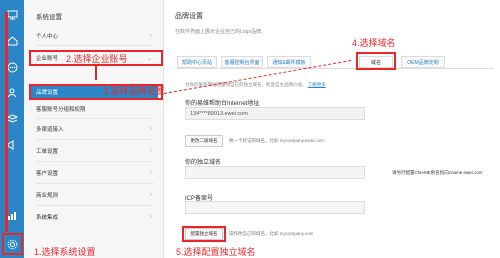 The image size is (500, 258). I want to click on cname-hint: 请另行配置CNAME别名指向cname.ewei.com, so click(437, 172).